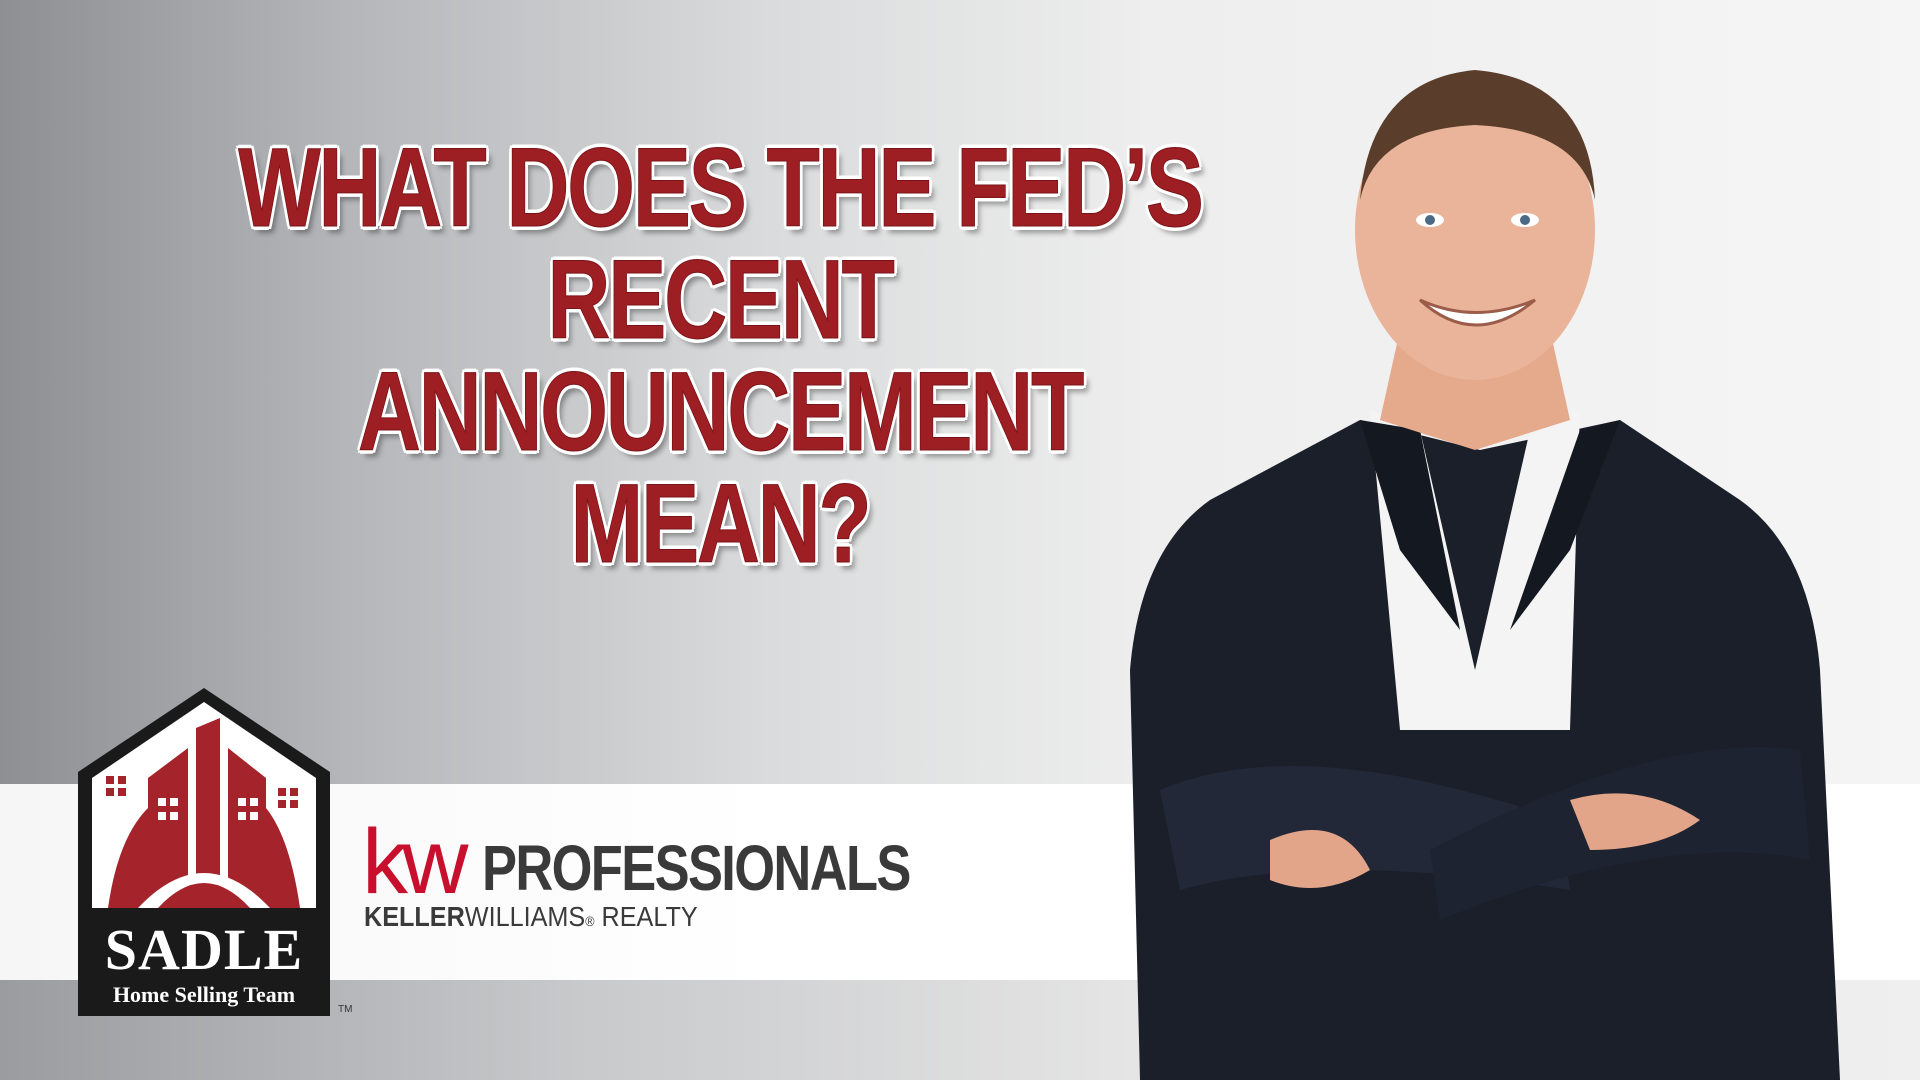 This screenshot has width=1920, height=1080. I want to click on kw-logo: kw PROFESSIONALS KELLERWILLIAMS® REALTY, so click(642, 878).